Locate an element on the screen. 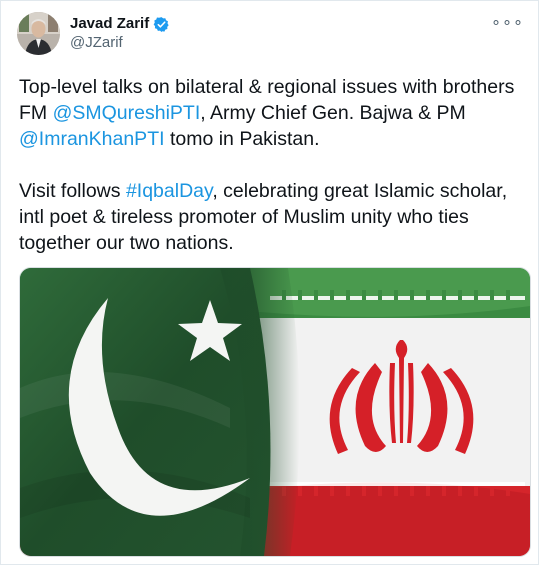  avatar-image-icon is located at coordinates (38, 33).